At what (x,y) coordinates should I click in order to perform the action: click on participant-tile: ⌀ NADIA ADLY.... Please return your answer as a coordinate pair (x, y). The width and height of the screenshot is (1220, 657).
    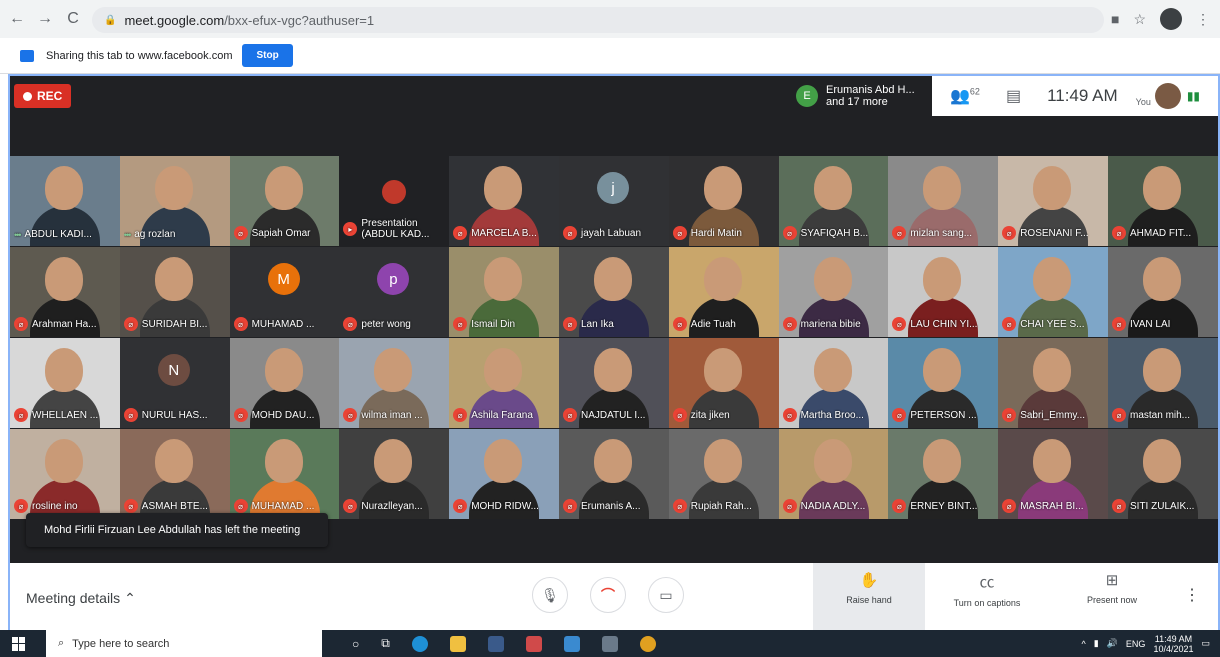
    Looking at the image, I should click on (833, 474).